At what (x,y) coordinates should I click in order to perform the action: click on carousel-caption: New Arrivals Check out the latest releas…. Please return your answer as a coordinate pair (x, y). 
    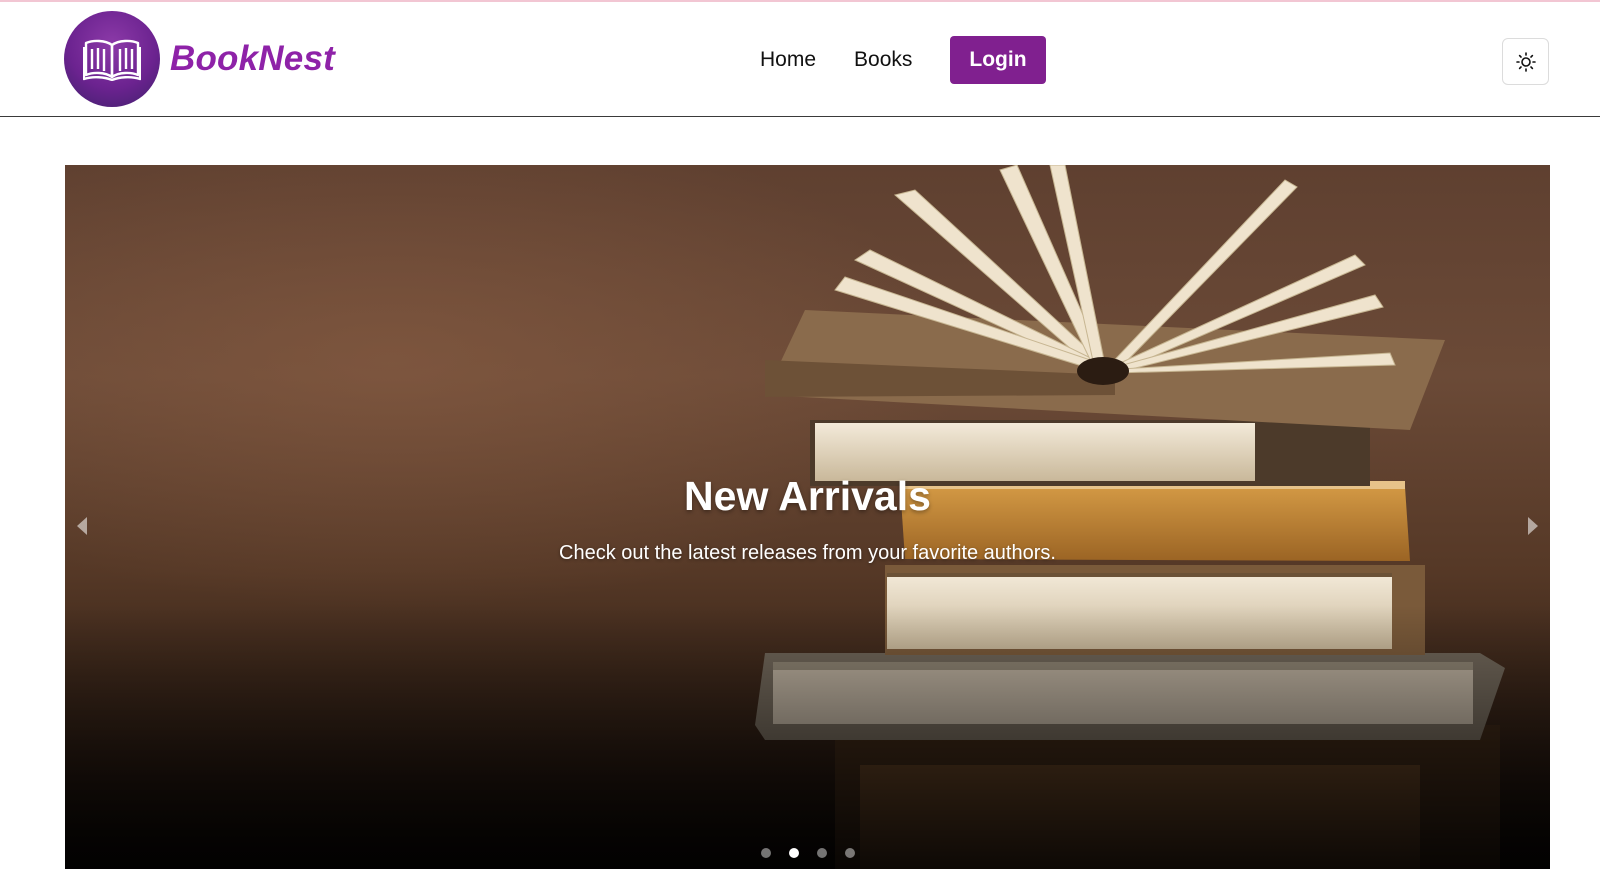
    Looking at the image, I should click on (807, 519).